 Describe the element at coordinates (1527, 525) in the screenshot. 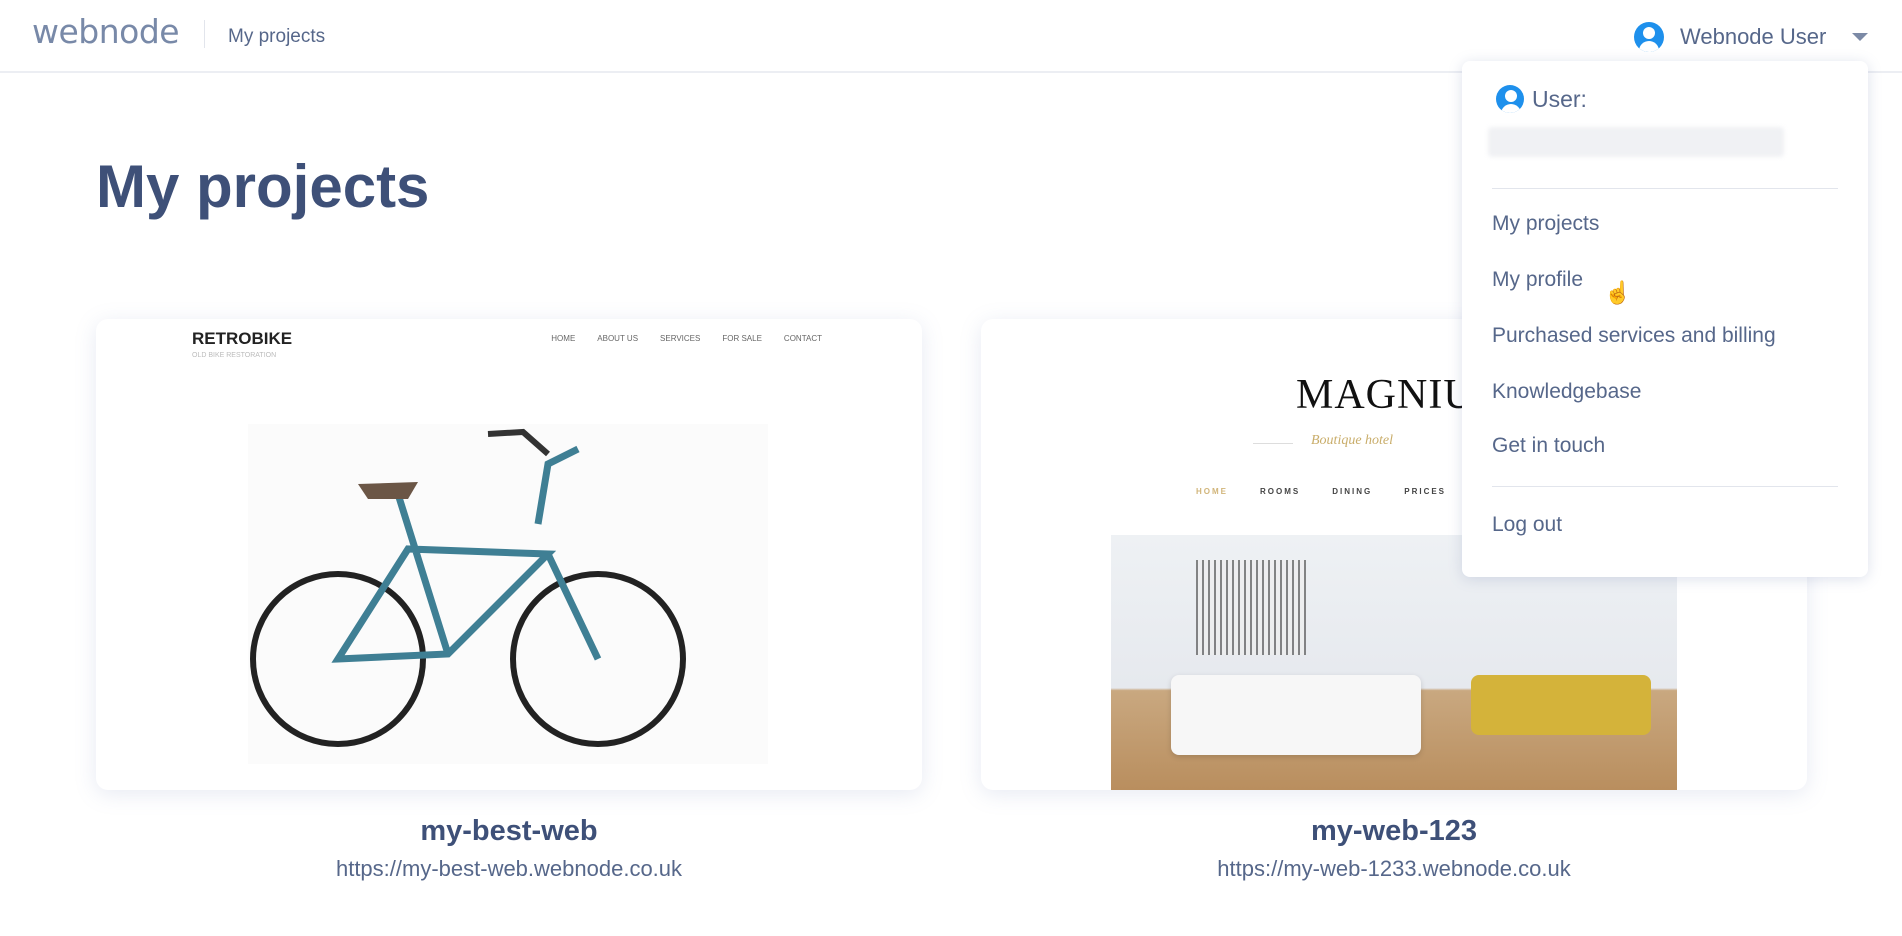

I see `menu-item-log-out: Log out` at that location.